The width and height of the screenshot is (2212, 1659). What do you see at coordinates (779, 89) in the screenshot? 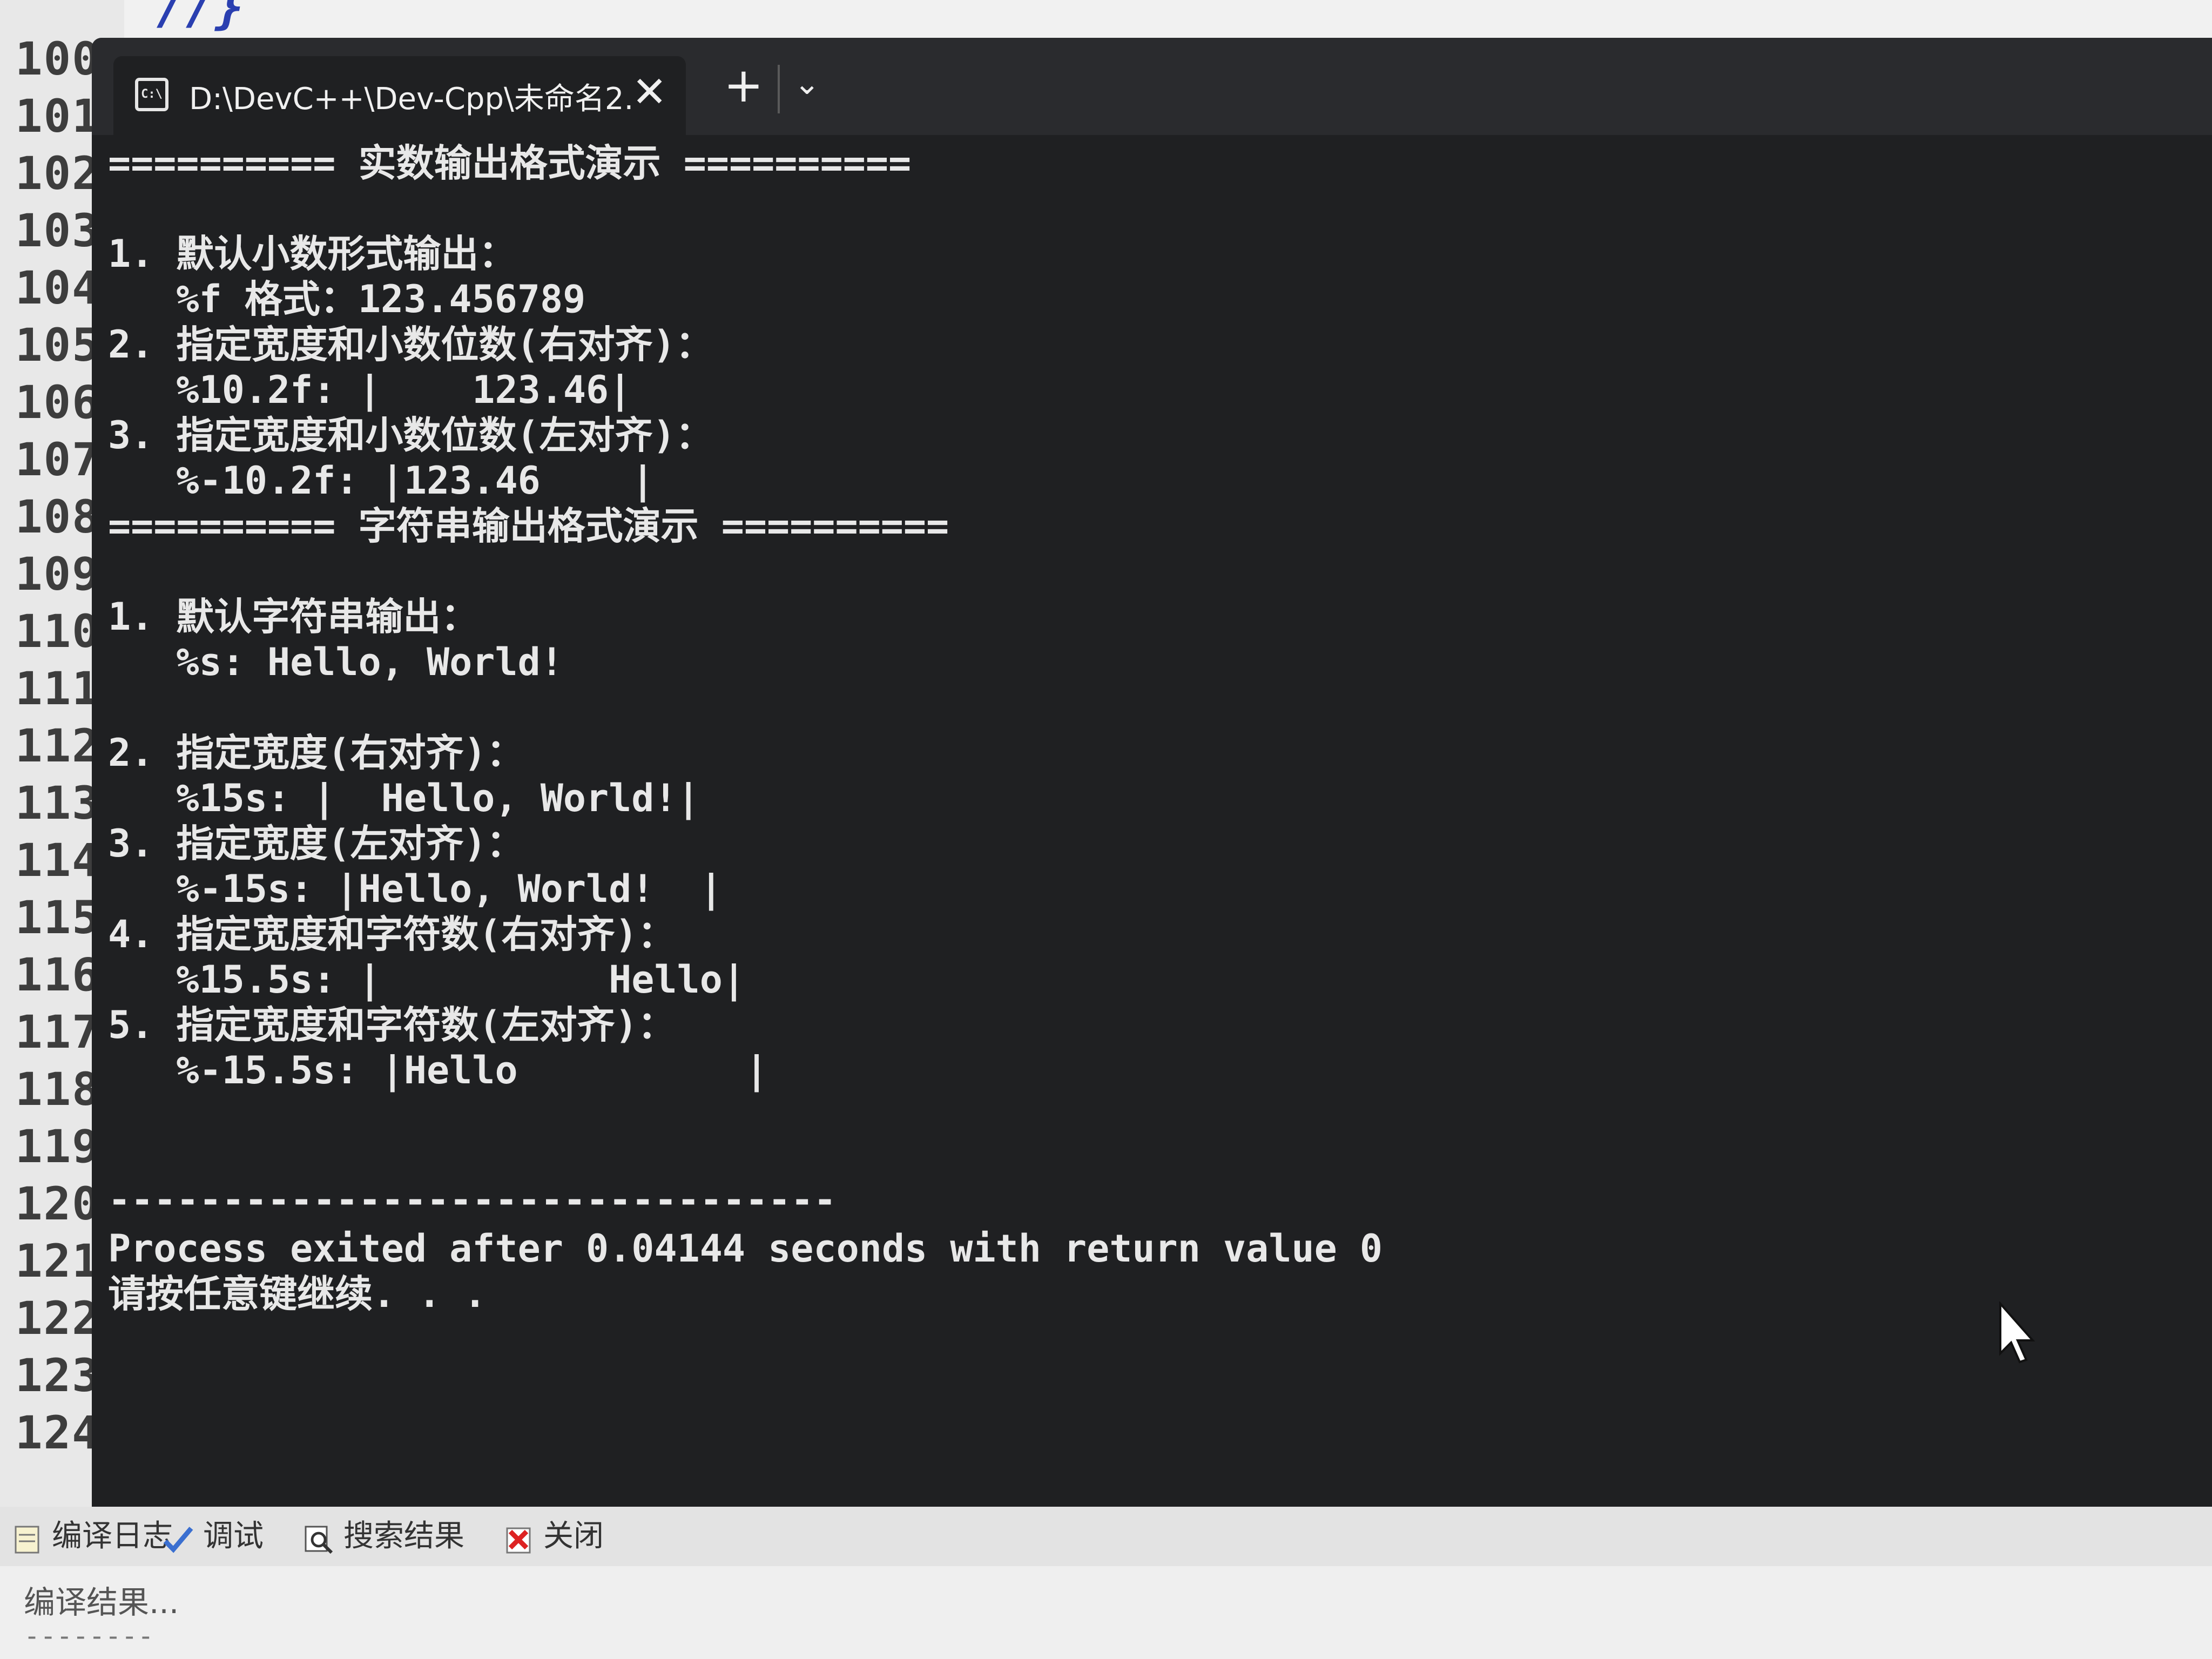
I see `tab-divider` at bounding box center [779, 89].